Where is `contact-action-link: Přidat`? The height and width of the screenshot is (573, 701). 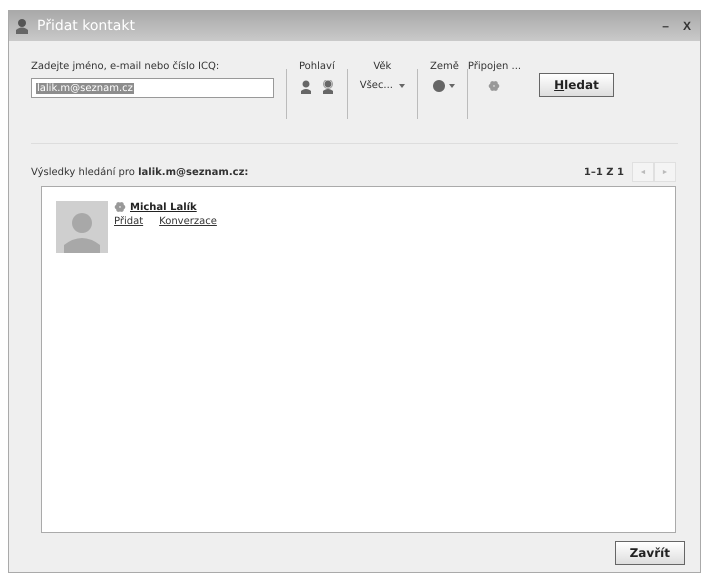 contact-action-link: Přidat is located at coordinates (129, 221).